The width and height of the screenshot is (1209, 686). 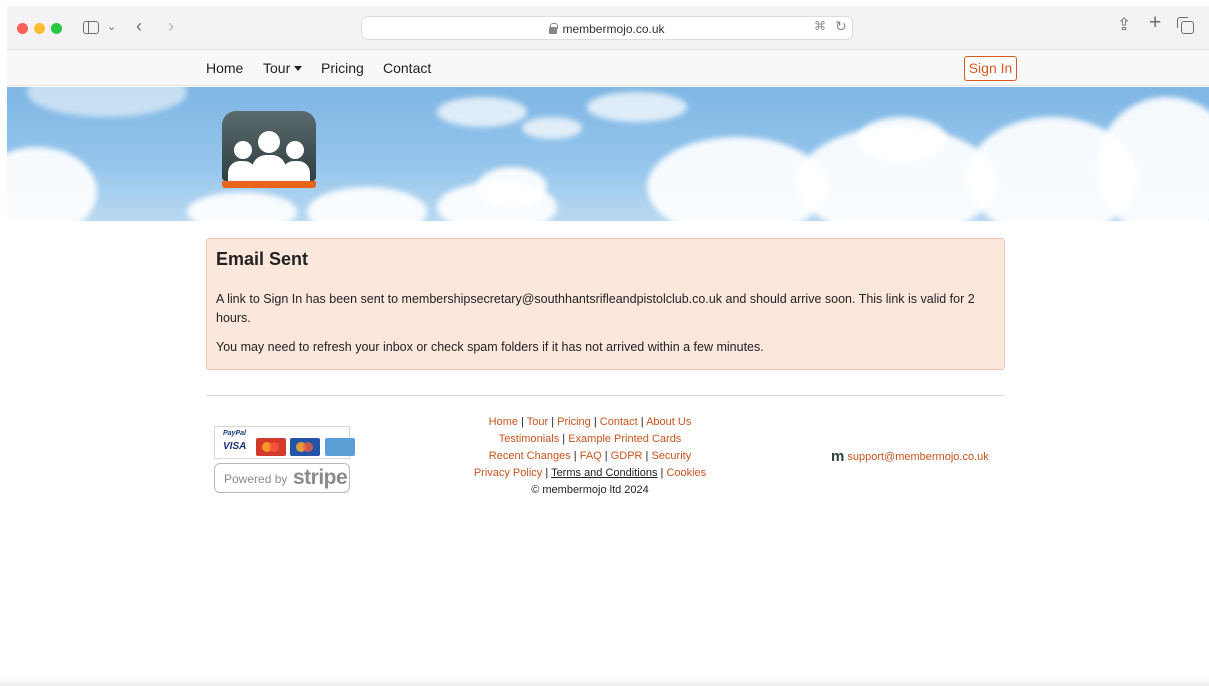 I want to click on footer-link-testimonials: Testimonials, so click(x=529, y=439).